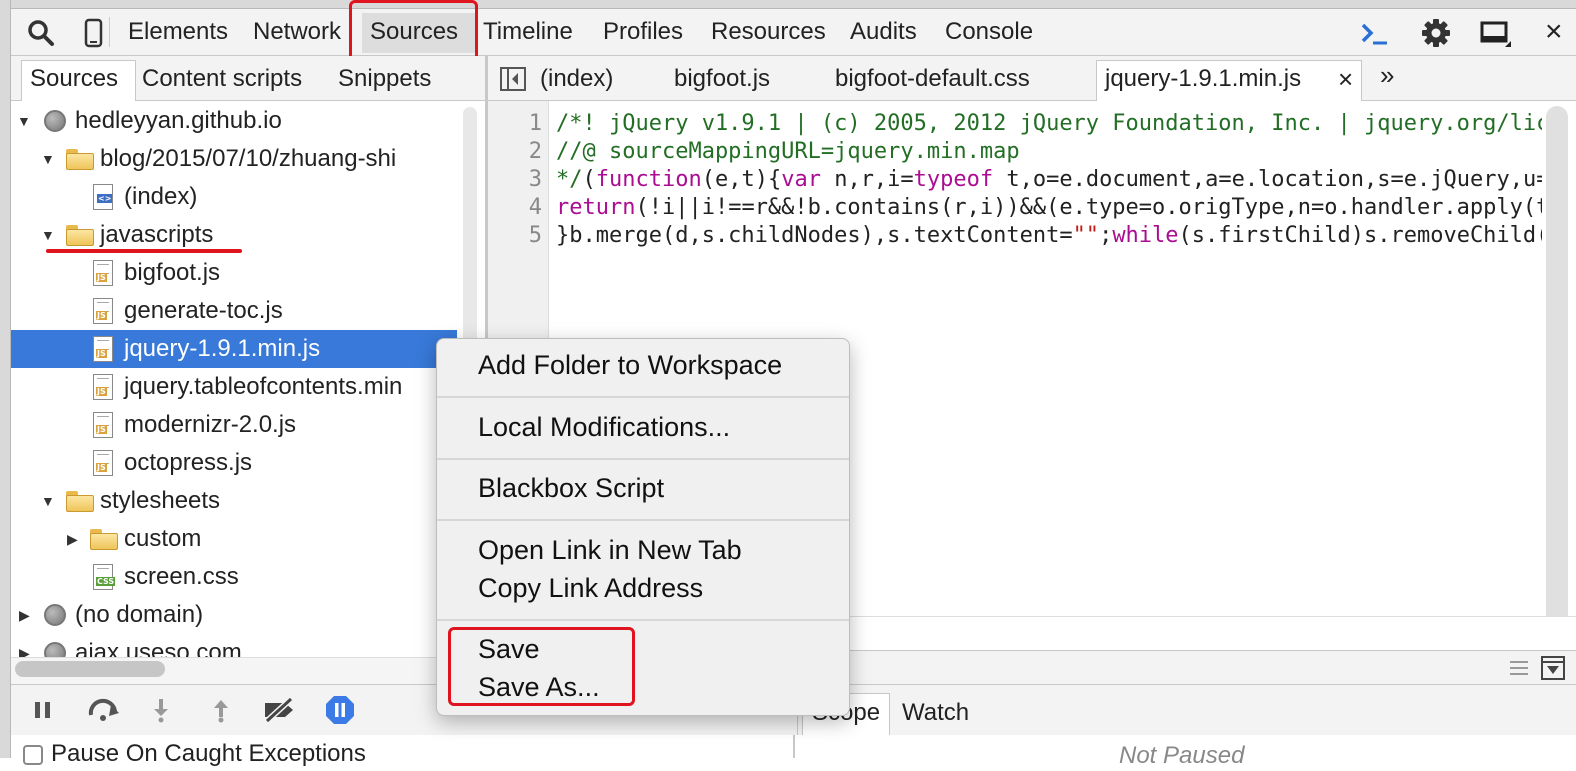 The image size is (1576, 771). Describe the element at coordinates (384, 79) in the screenshot. I see `navigator-tab-snippets: Snippets` at that location.